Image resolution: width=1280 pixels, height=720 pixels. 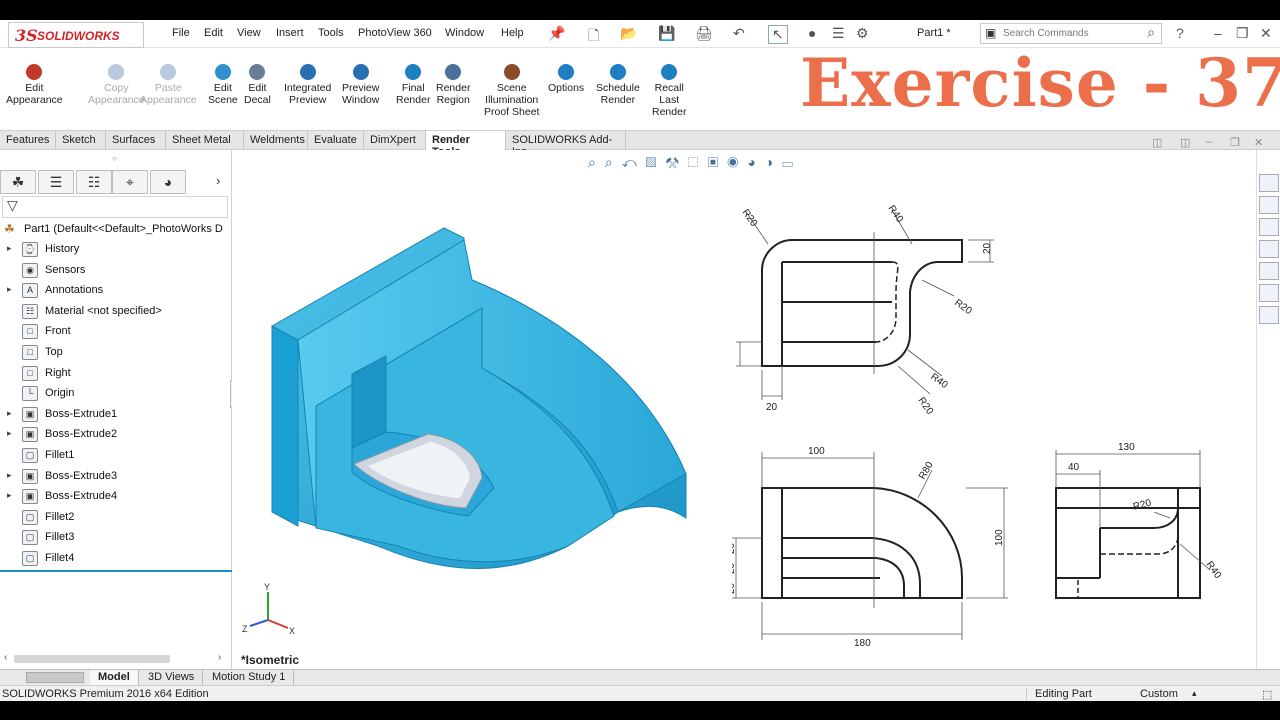 I want to click on schedule-render-button: Schedule Render, so click(x=618, y=85).